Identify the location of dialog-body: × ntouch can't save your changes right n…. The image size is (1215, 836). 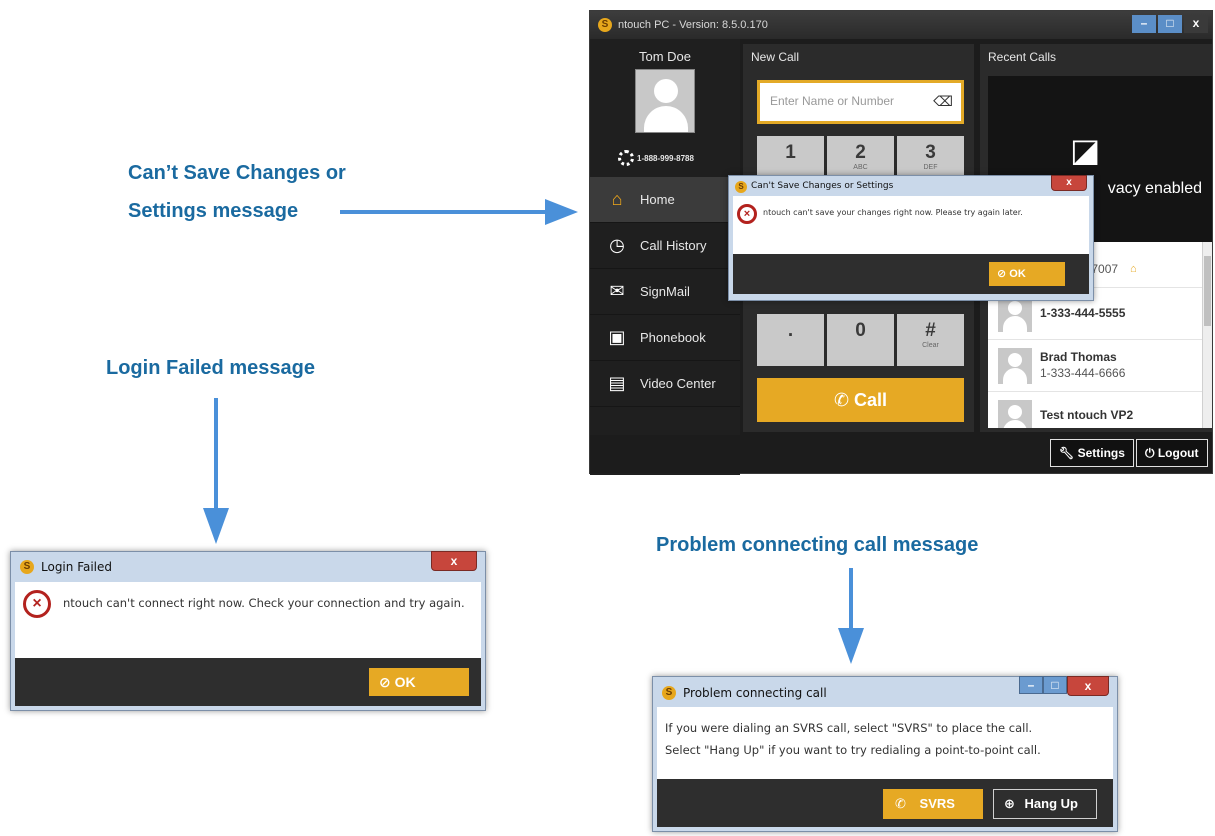
(911, 225).